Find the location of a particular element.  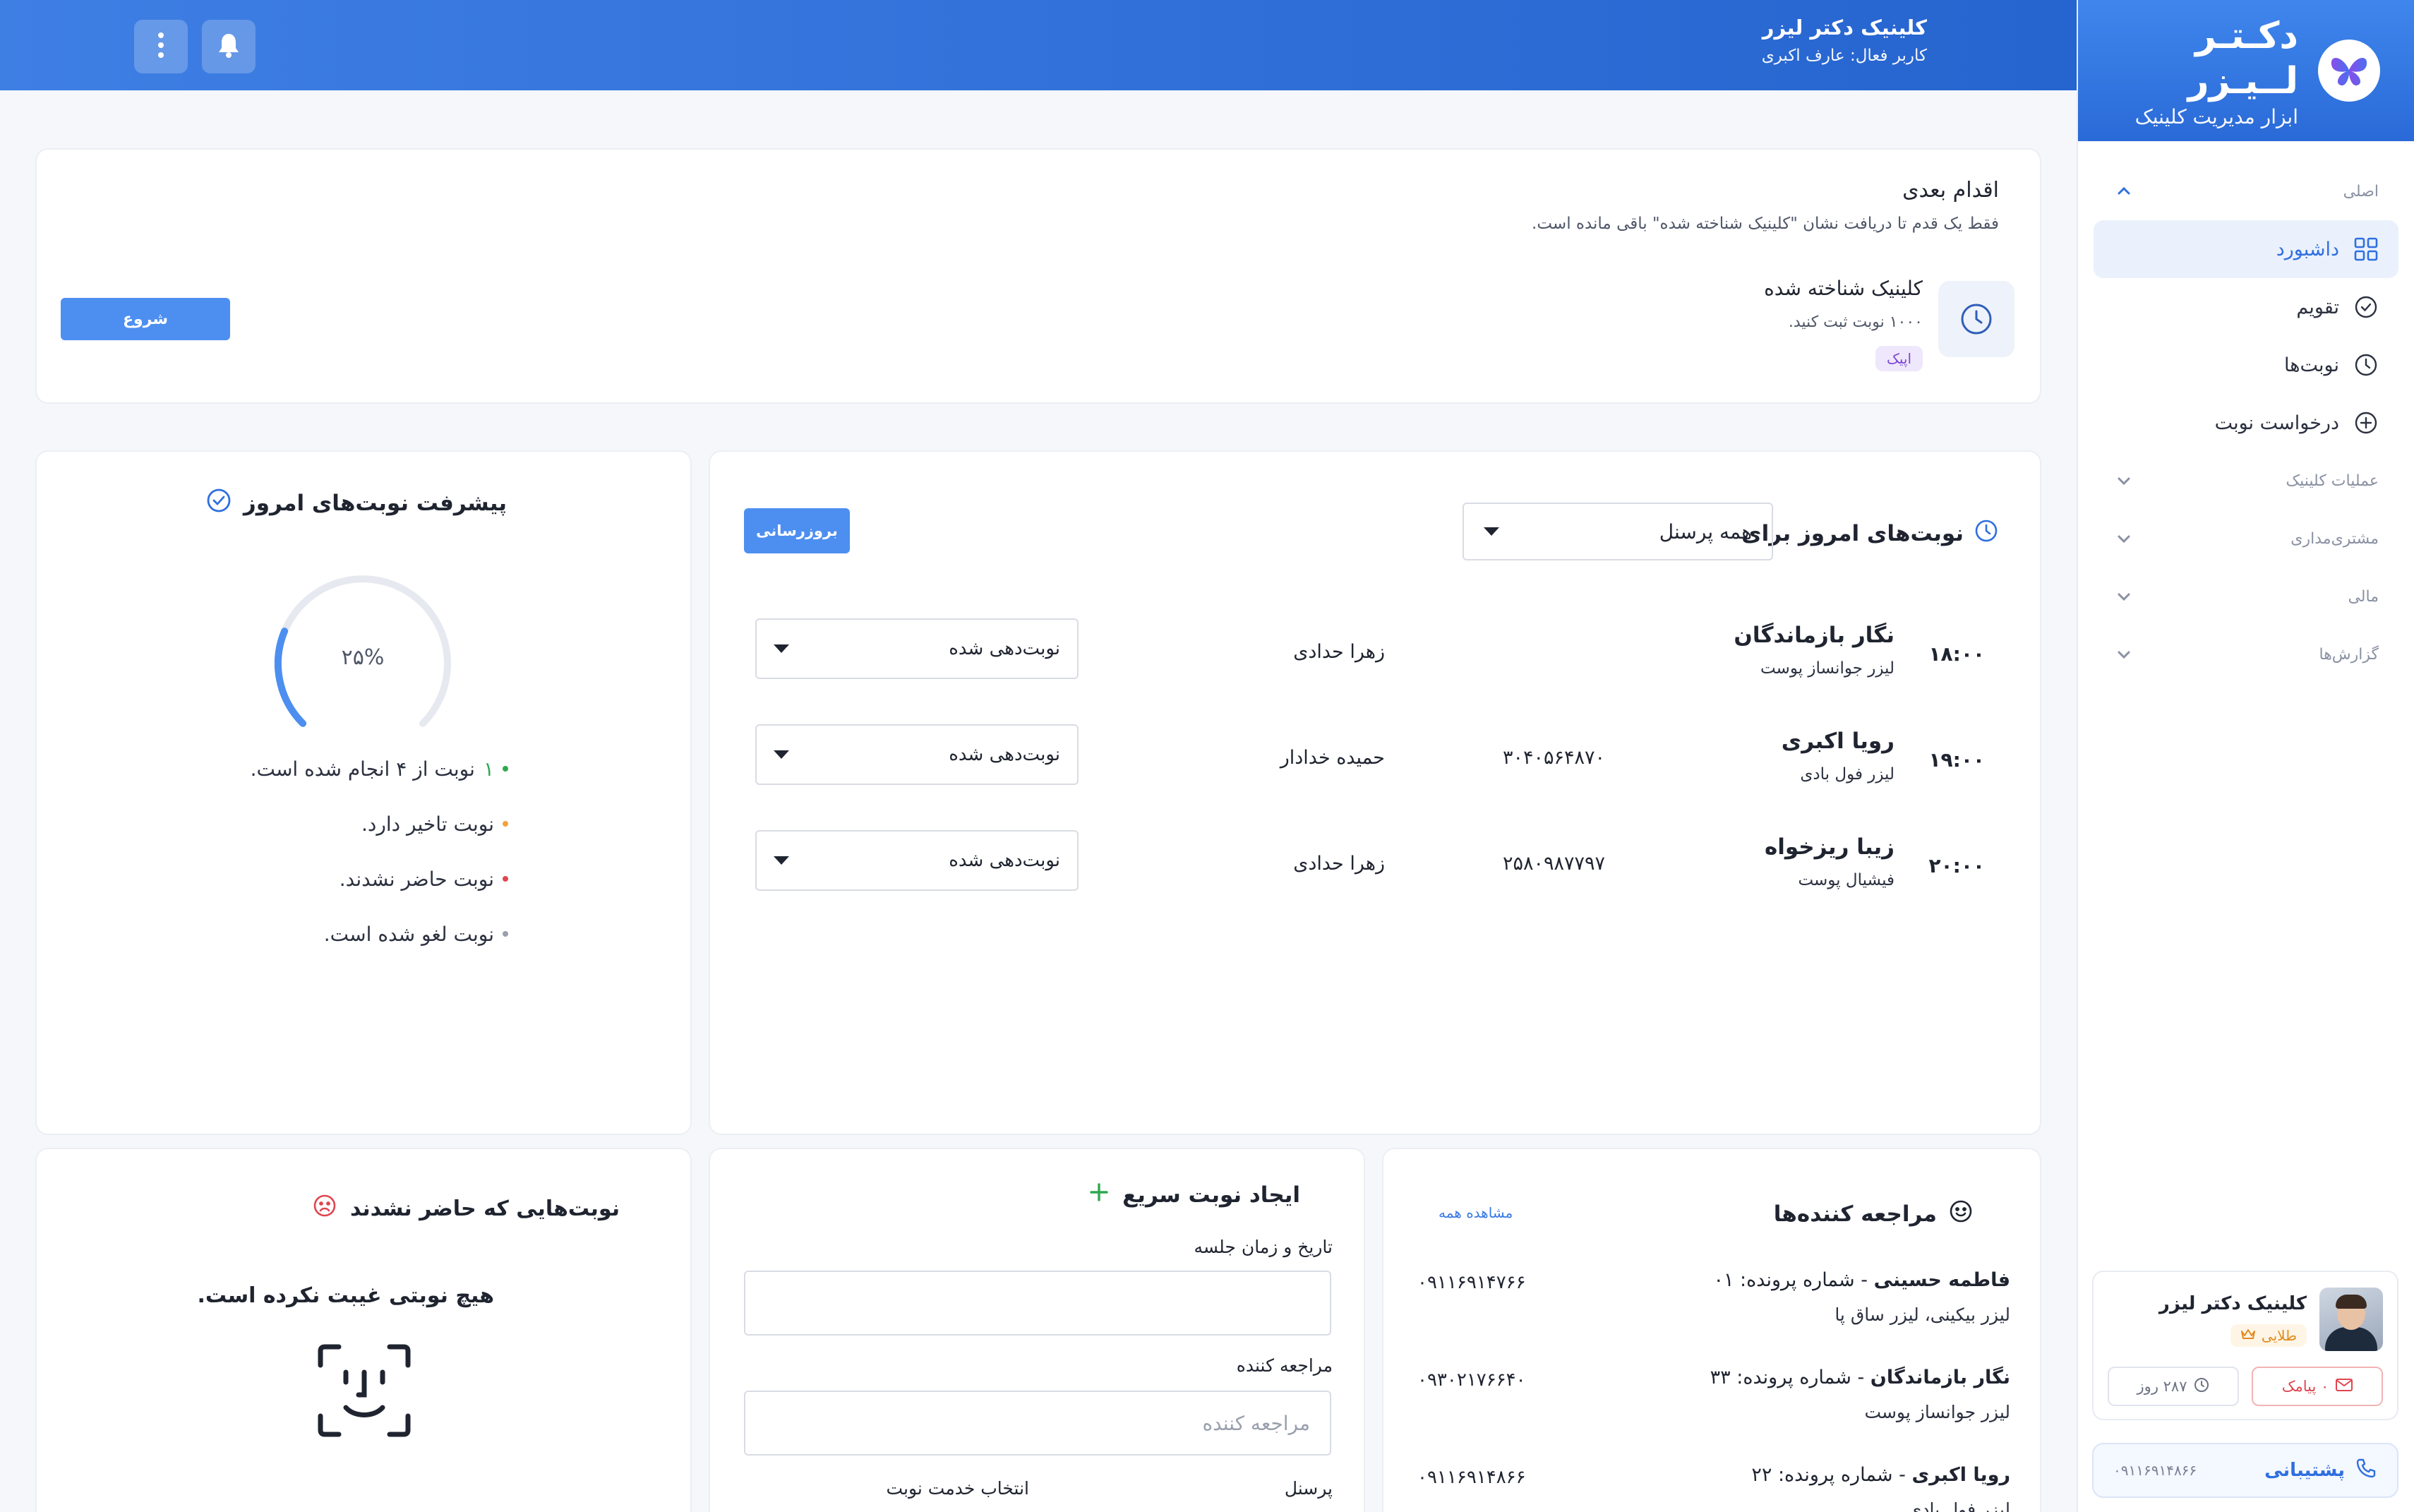

sidebar-item-request: درخواست نوبت is located at coordinates (2246, 423).